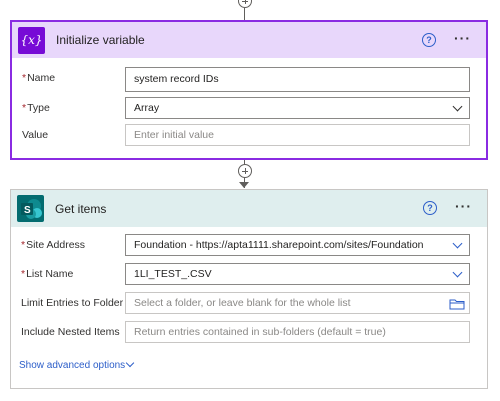 The width and height of the screenshot is (500, 401). I want to click on folder-icon, so click(457, 305).